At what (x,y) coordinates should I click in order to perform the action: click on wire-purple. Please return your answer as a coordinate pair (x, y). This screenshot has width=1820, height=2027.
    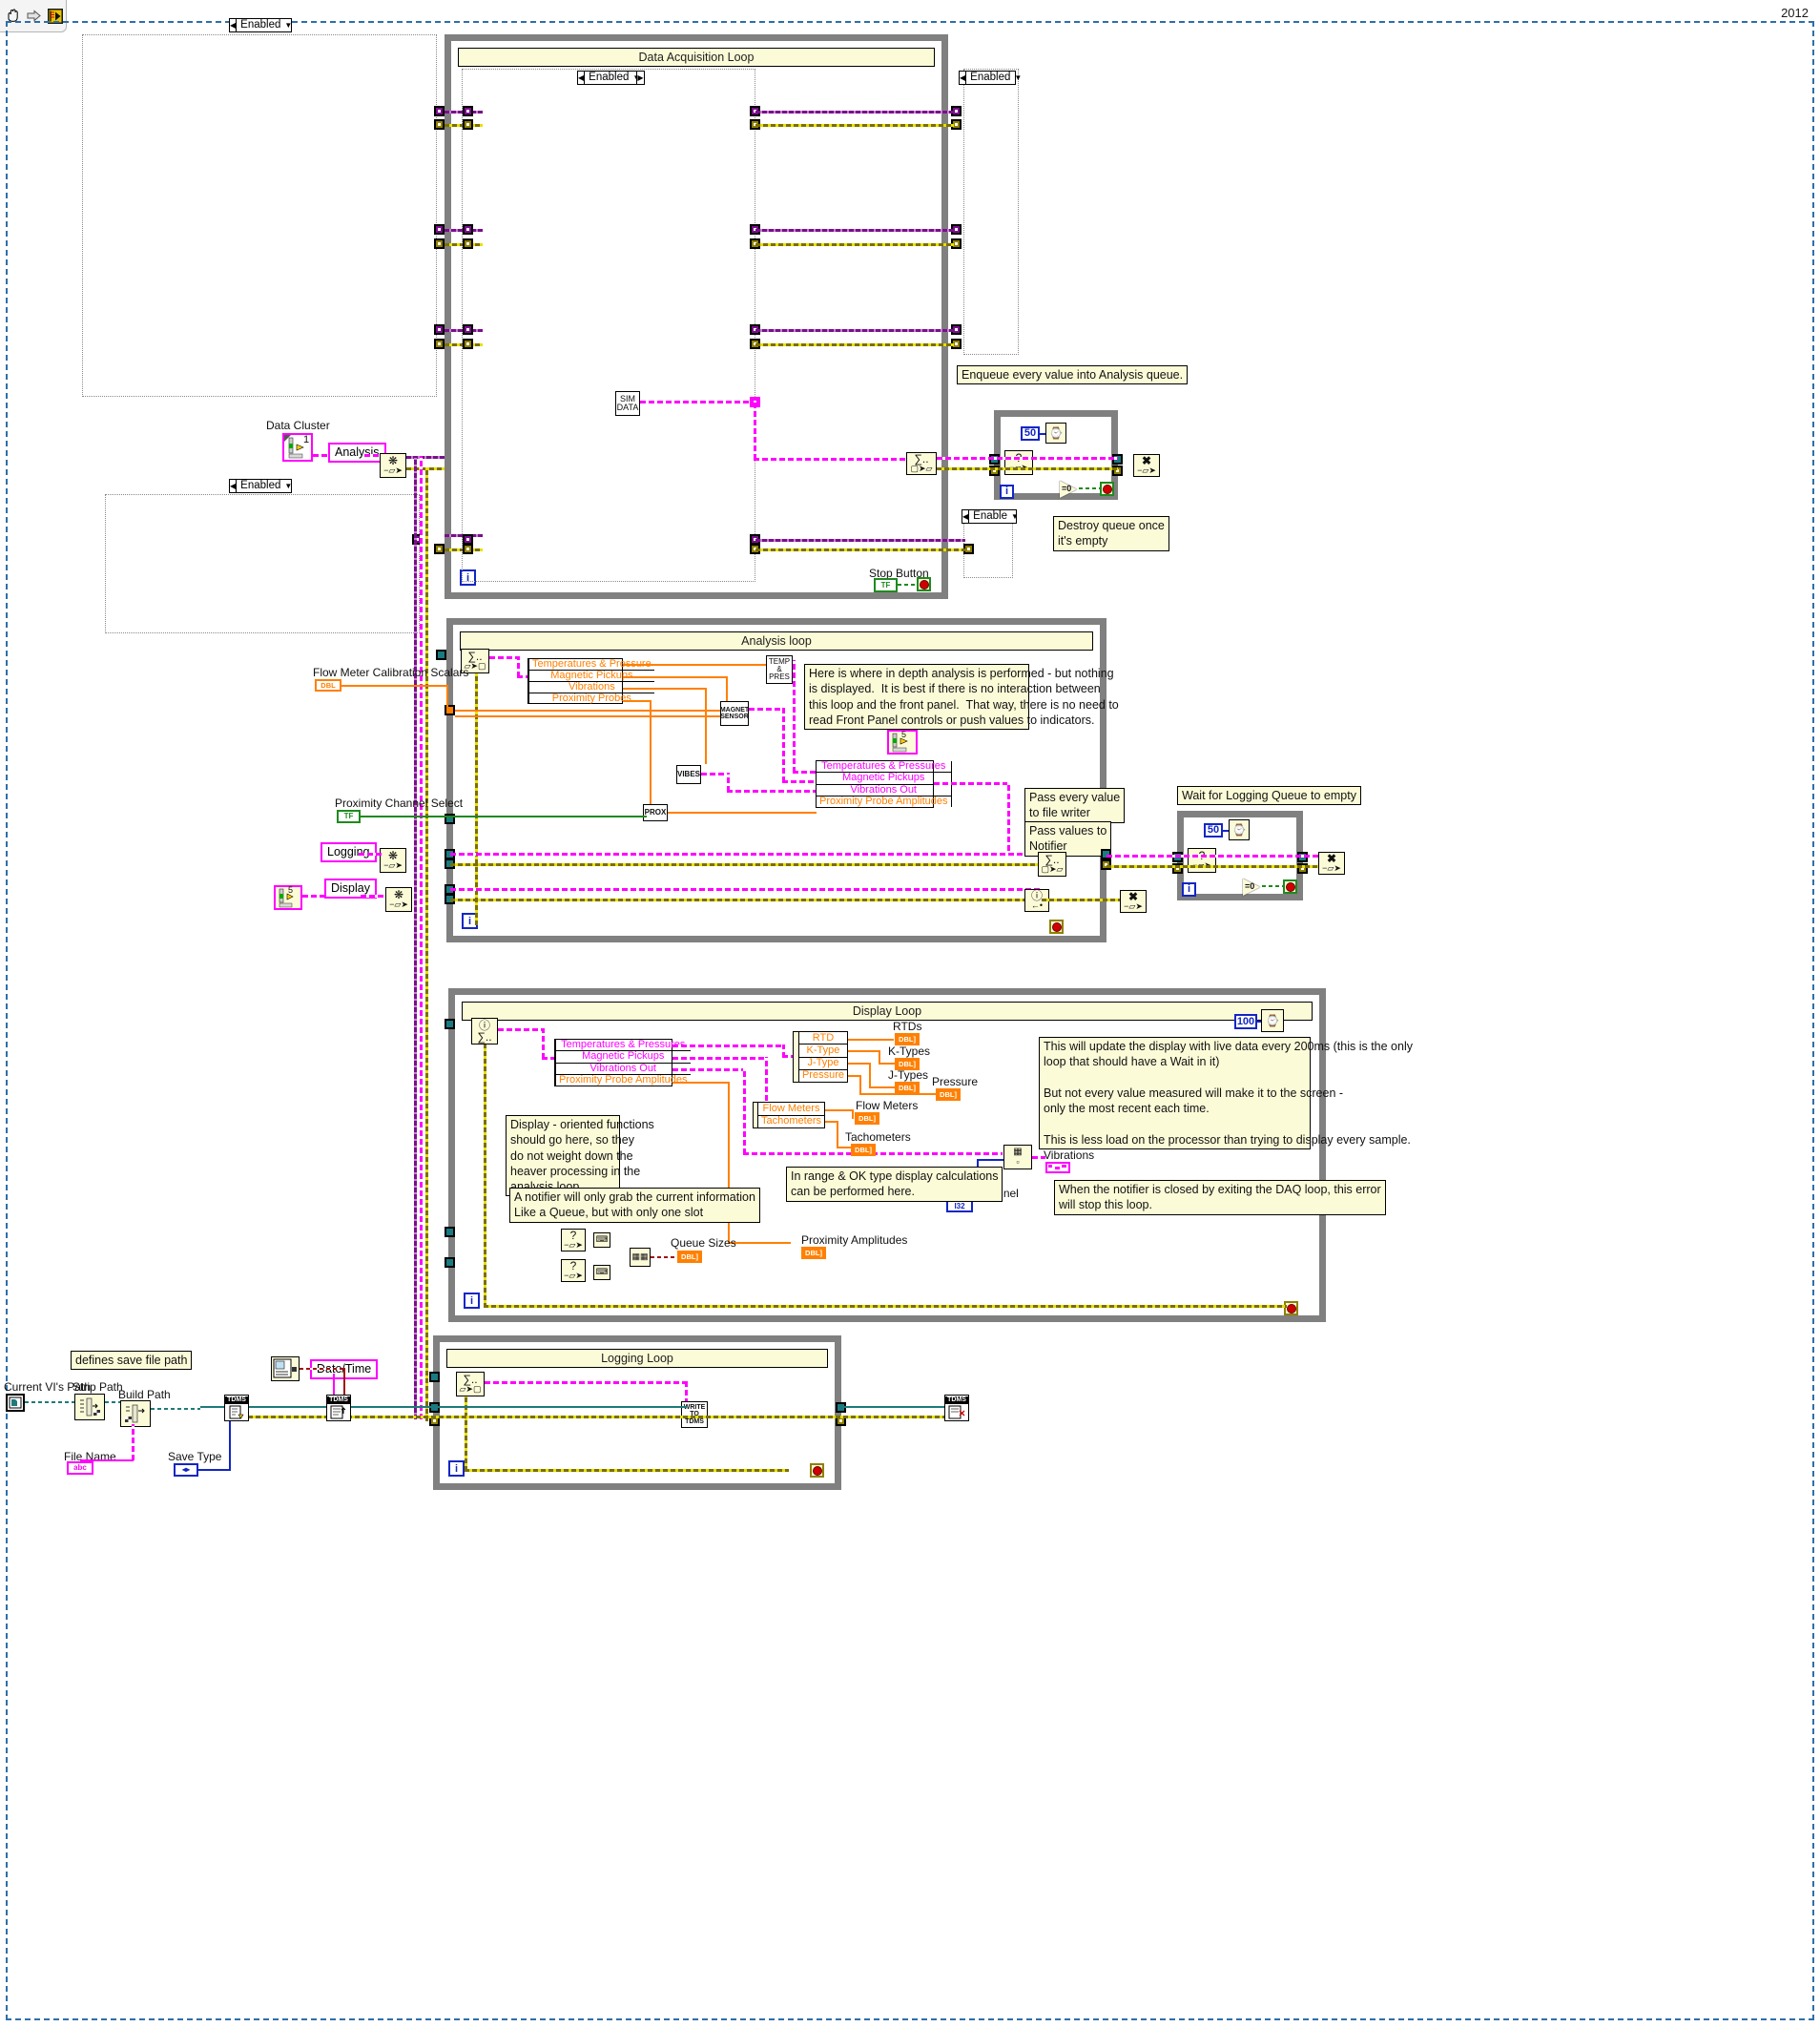
    Looking at the image, I should click on (425, 458).